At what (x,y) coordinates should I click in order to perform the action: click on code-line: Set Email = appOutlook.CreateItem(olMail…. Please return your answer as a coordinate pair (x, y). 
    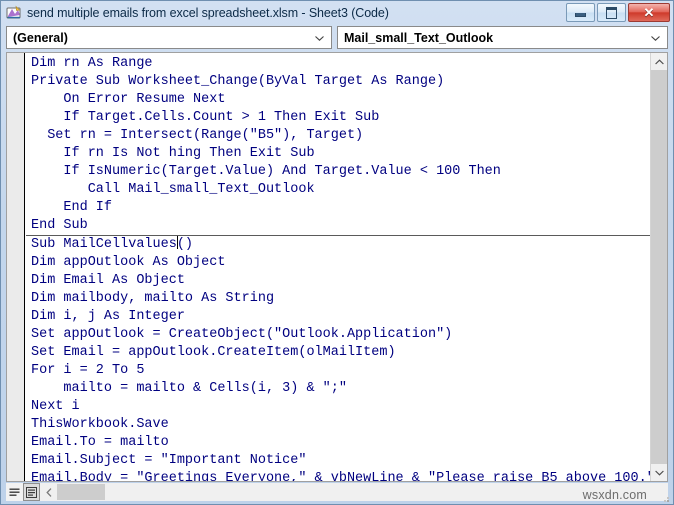
    Looking at the image, I should click on (213, 352).